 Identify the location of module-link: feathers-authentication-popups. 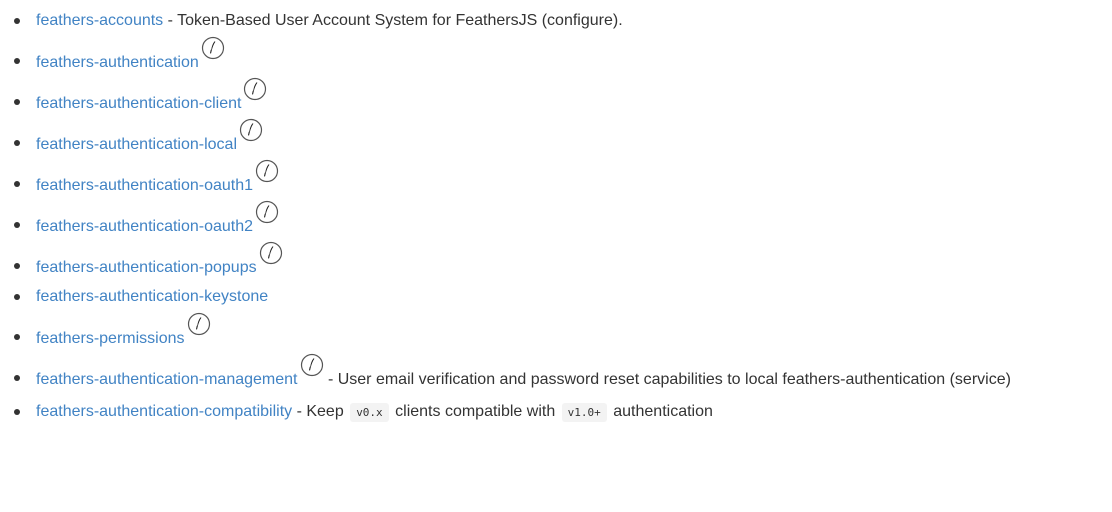
(146, 267).